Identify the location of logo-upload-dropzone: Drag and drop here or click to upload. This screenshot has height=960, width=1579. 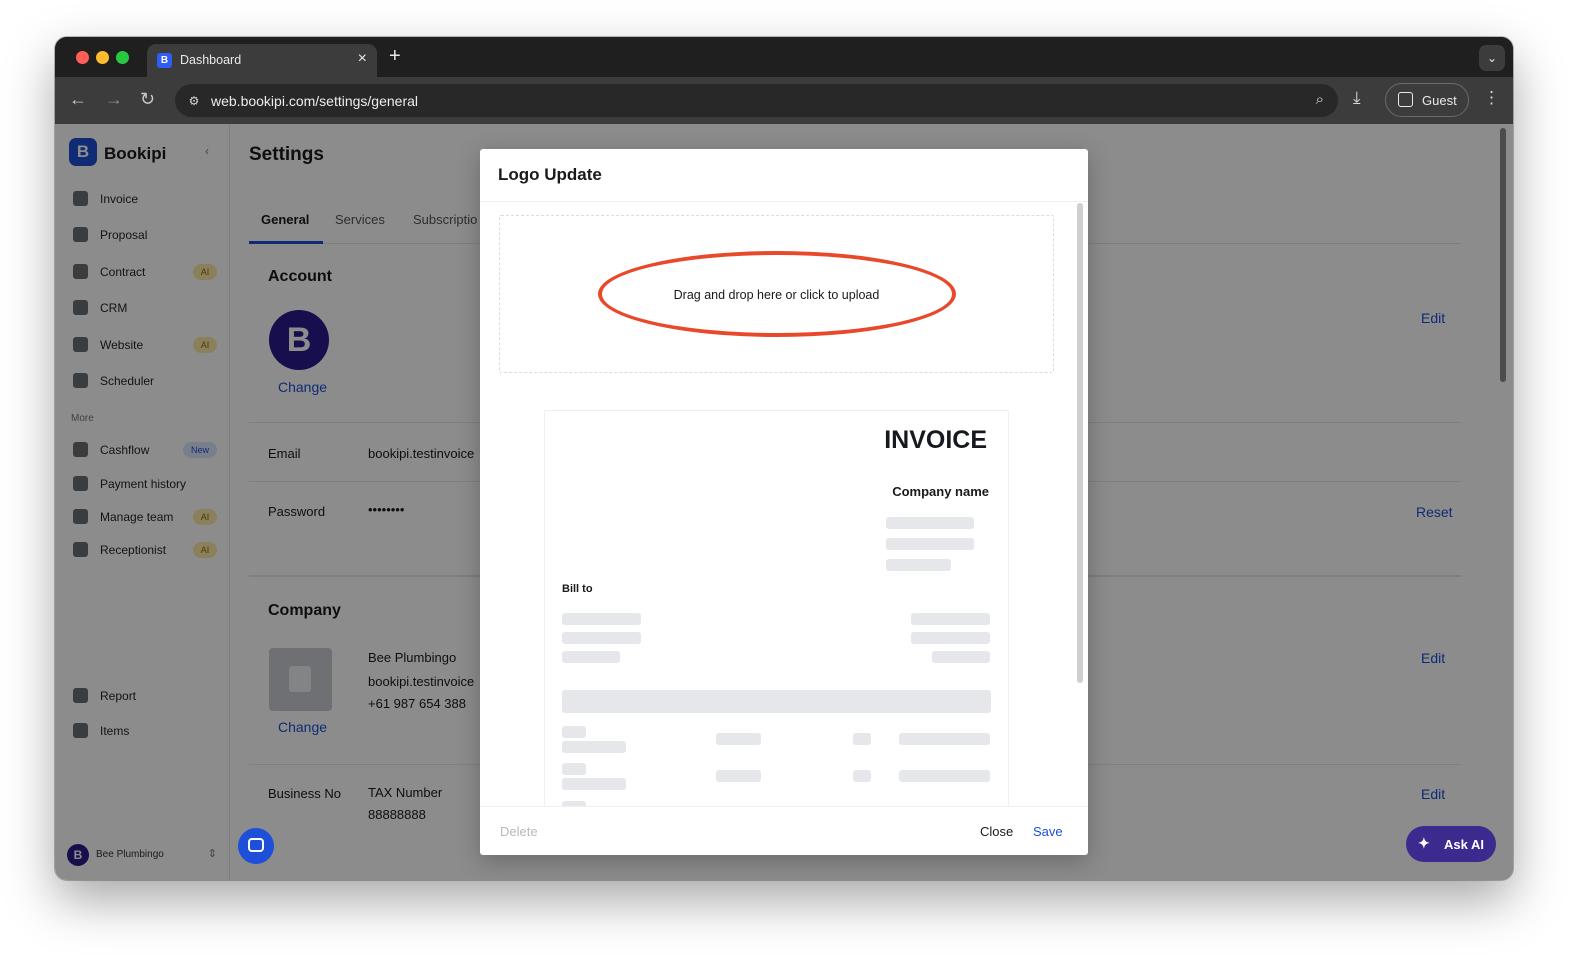
(776, 294).